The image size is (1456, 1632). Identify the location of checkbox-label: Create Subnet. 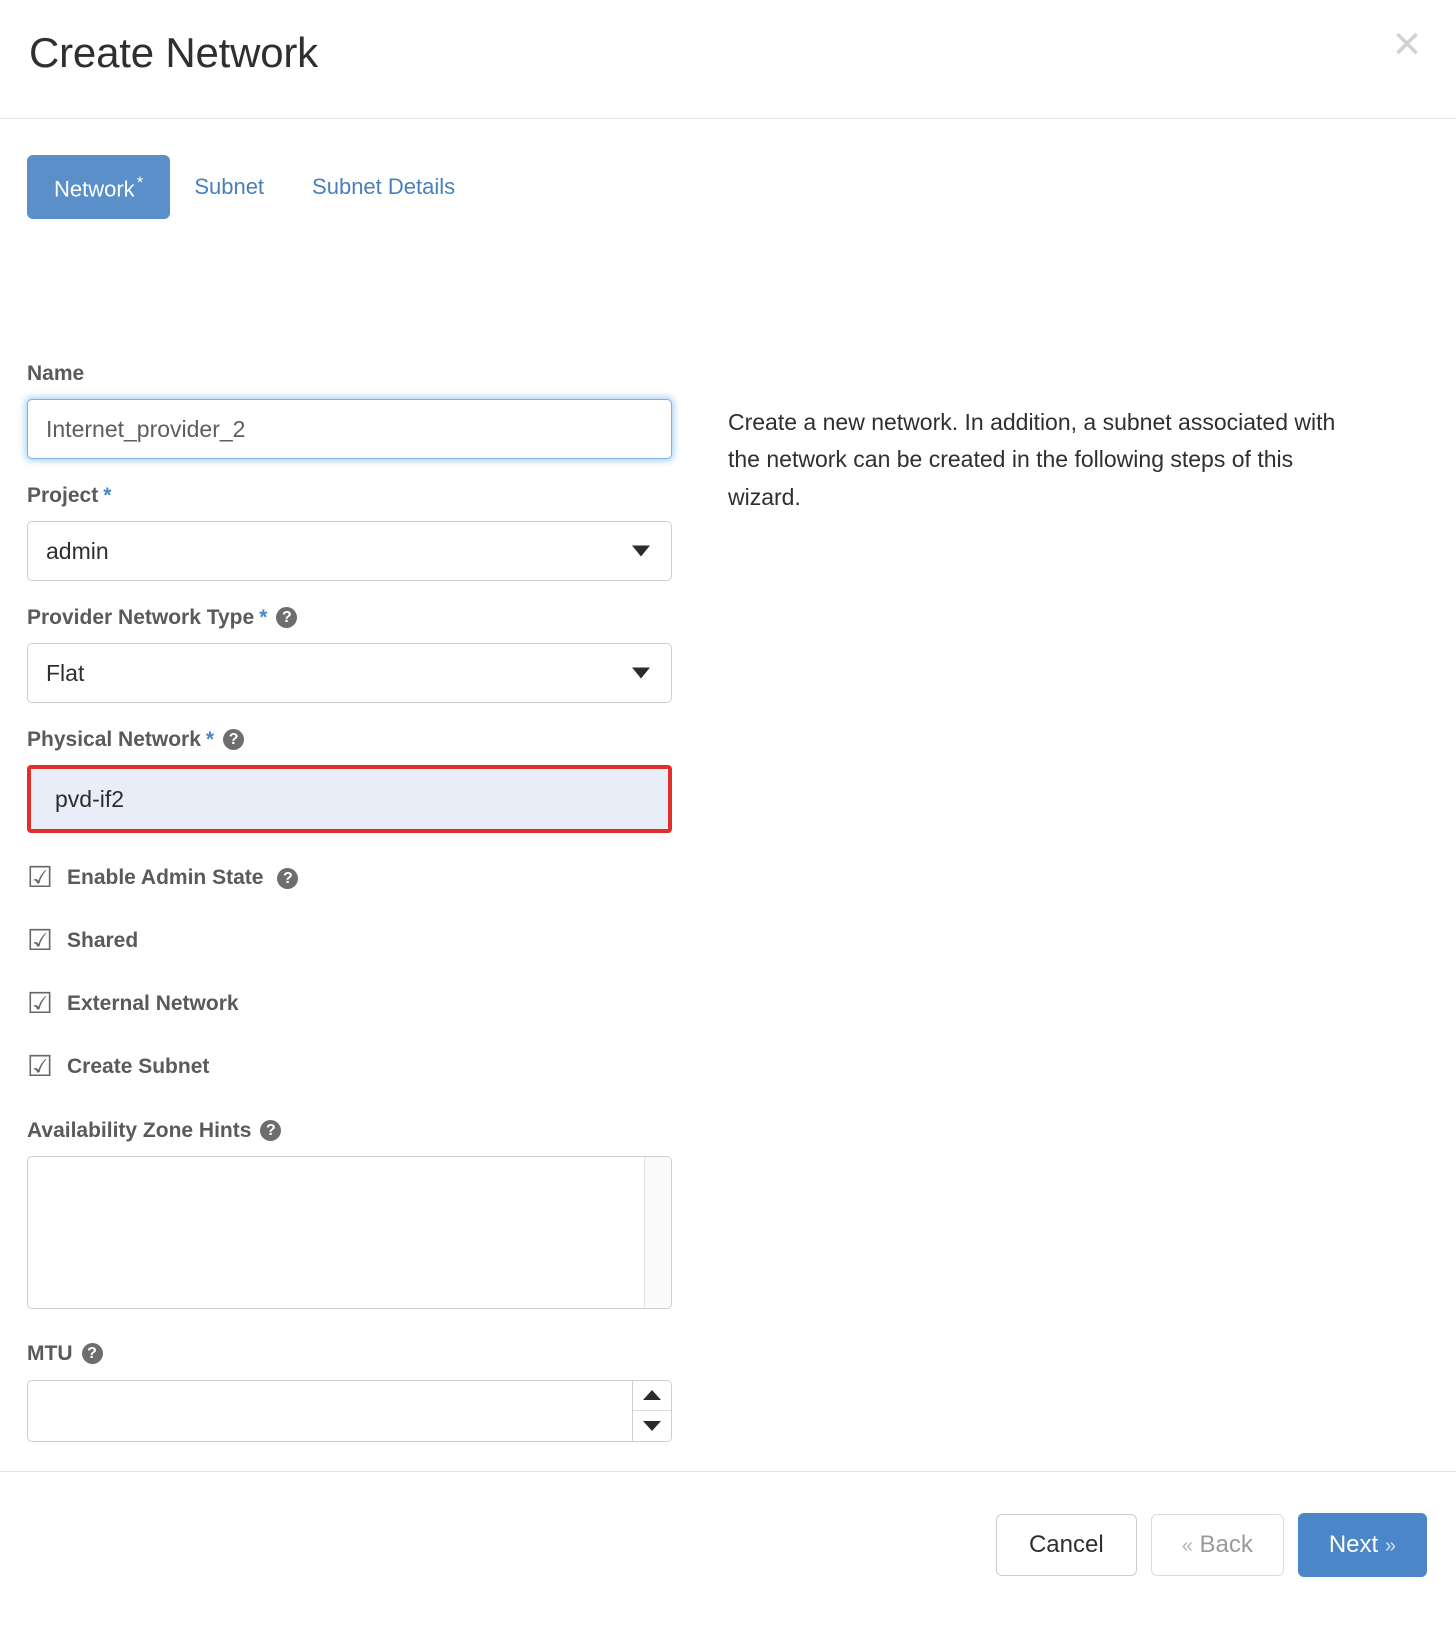
(138, 1066).